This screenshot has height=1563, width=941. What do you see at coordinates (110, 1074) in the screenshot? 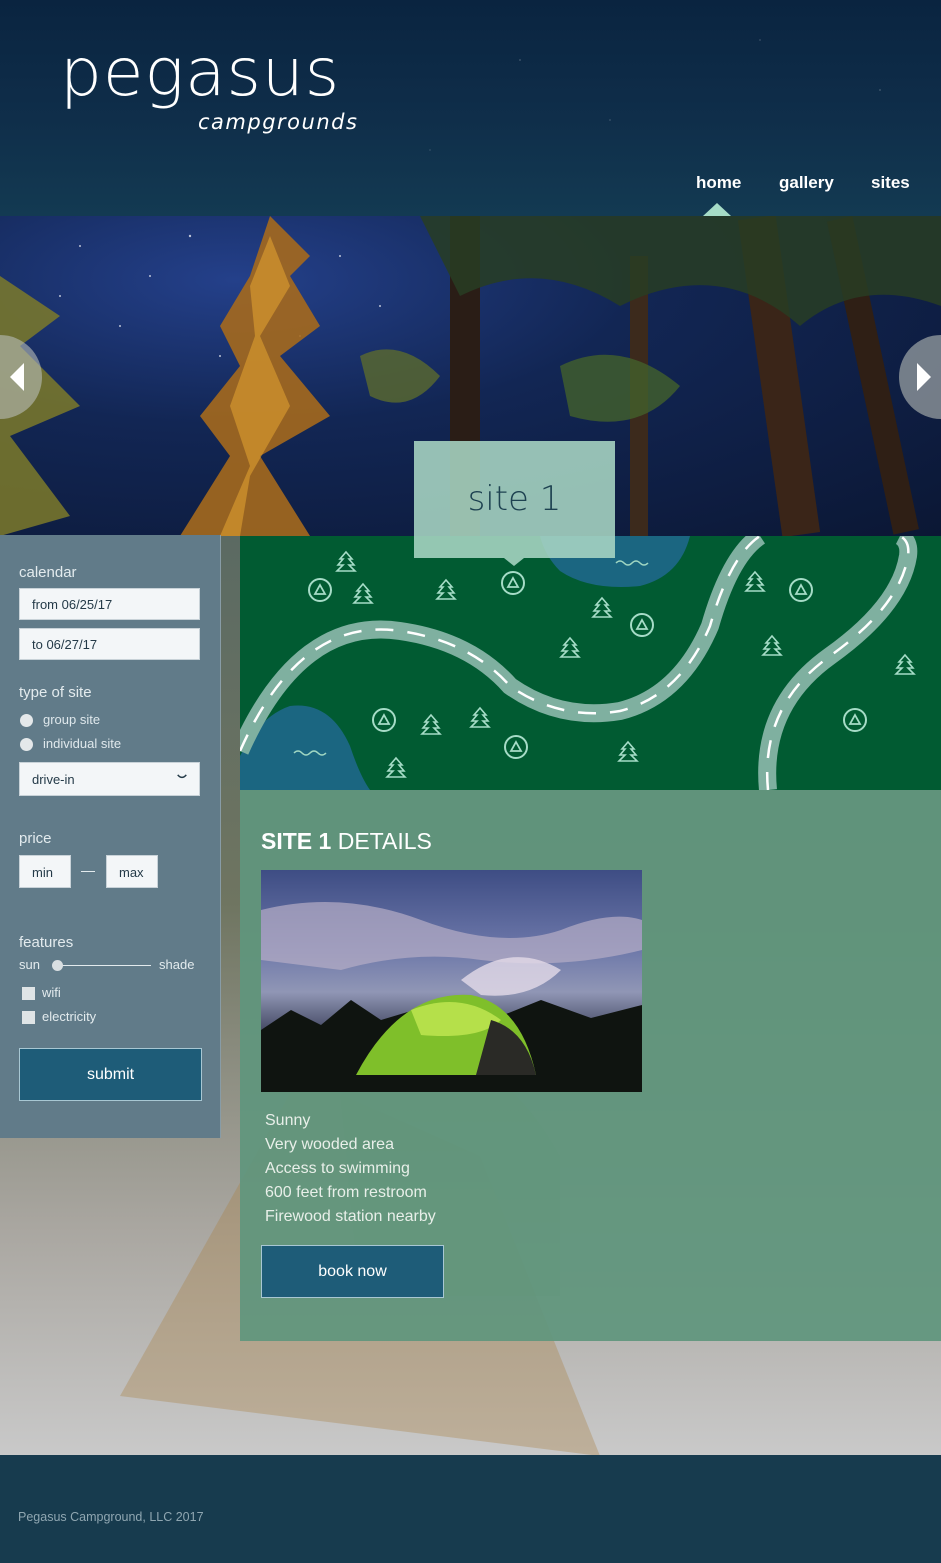
I see `submit-button: submit` at bounding box center [110, 1074].